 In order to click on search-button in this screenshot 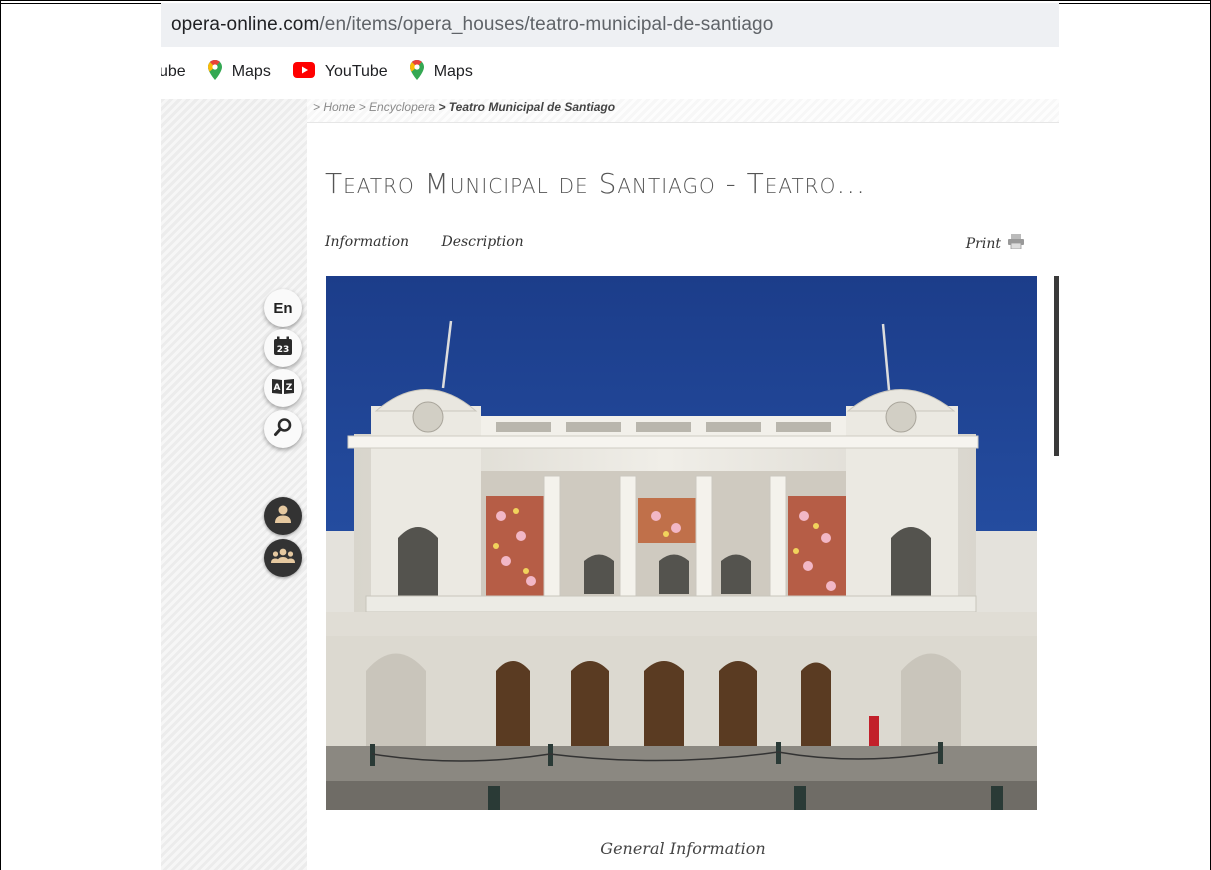, I will do `click(283, 429)`.